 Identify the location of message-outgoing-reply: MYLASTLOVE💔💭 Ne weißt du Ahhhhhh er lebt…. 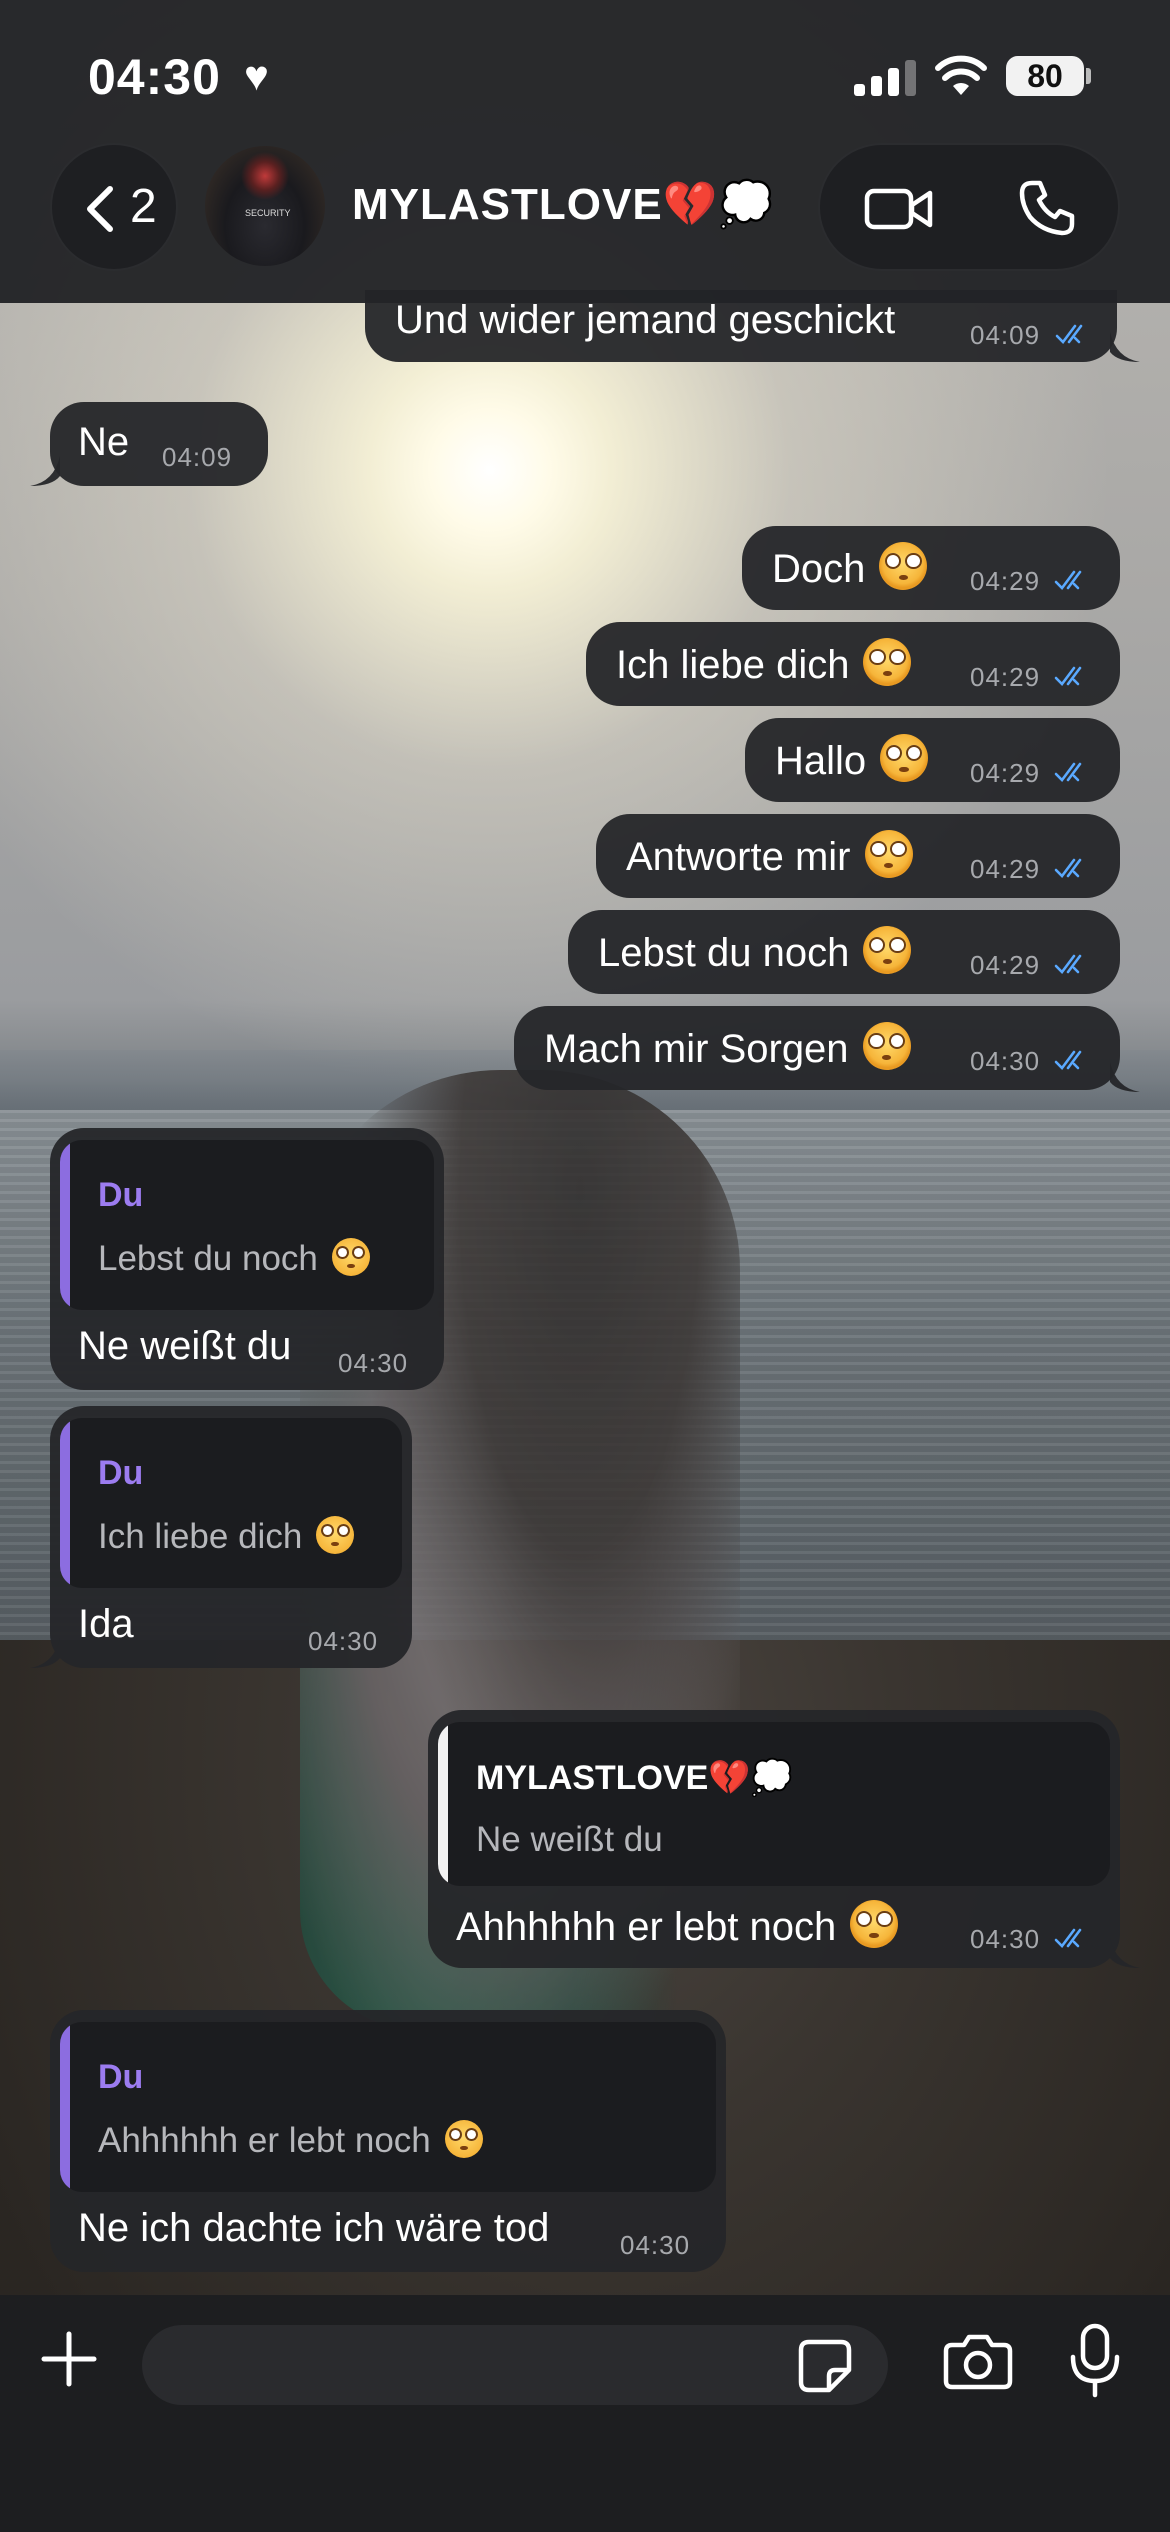
(774, 1839).